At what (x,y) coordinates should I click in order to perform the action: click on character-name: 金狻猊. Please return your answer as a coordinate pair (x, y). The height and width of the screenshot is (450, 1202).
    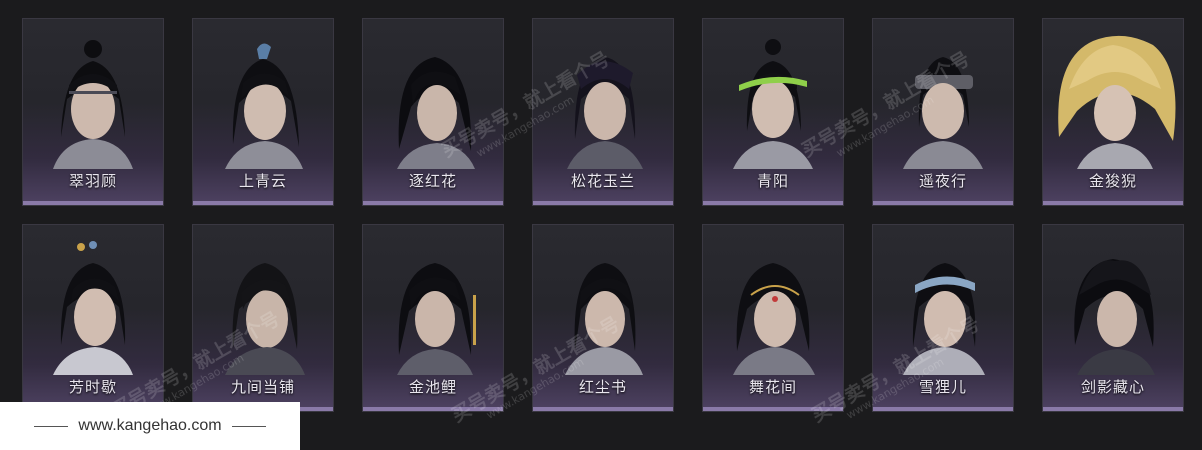
    Looking at the image, I should click on (1112, 181).